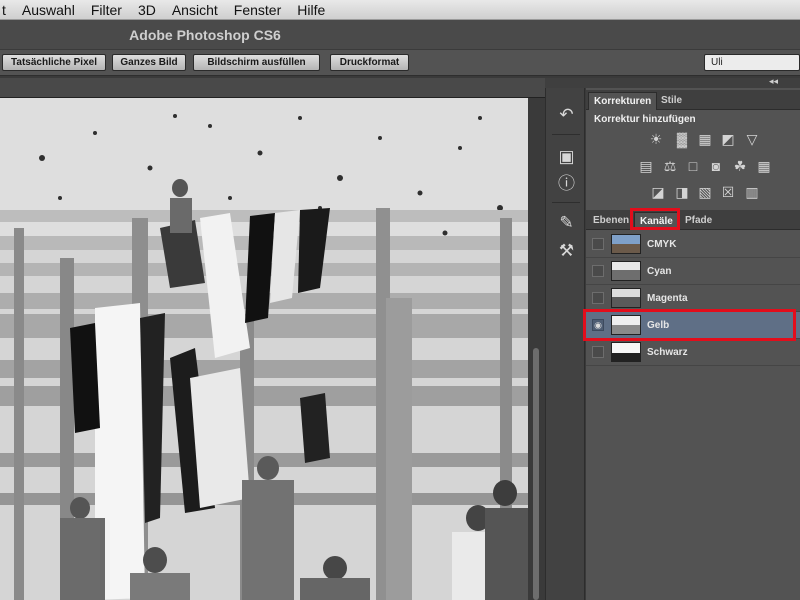 This screenshot has width=800, height=600. Describe the element at coordinates (682, 192) in the screenshot. I see `posterize-icon: ◨` at that location.